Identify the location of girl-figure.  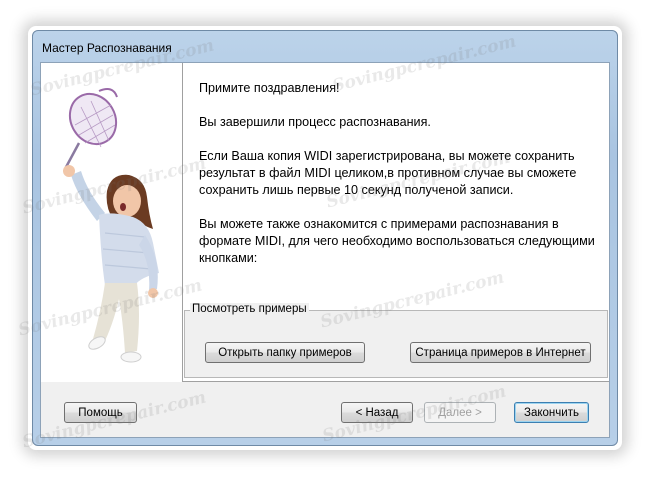
(111, 264).